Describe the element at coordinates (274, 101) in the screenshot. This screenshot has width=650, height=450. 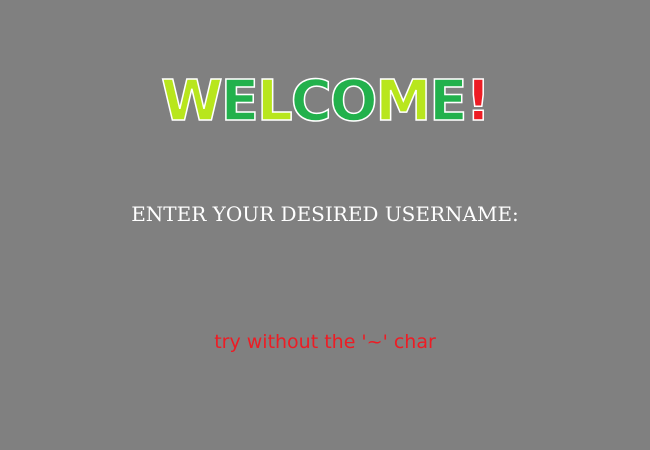
I see `welcome-letter: L` at that location.